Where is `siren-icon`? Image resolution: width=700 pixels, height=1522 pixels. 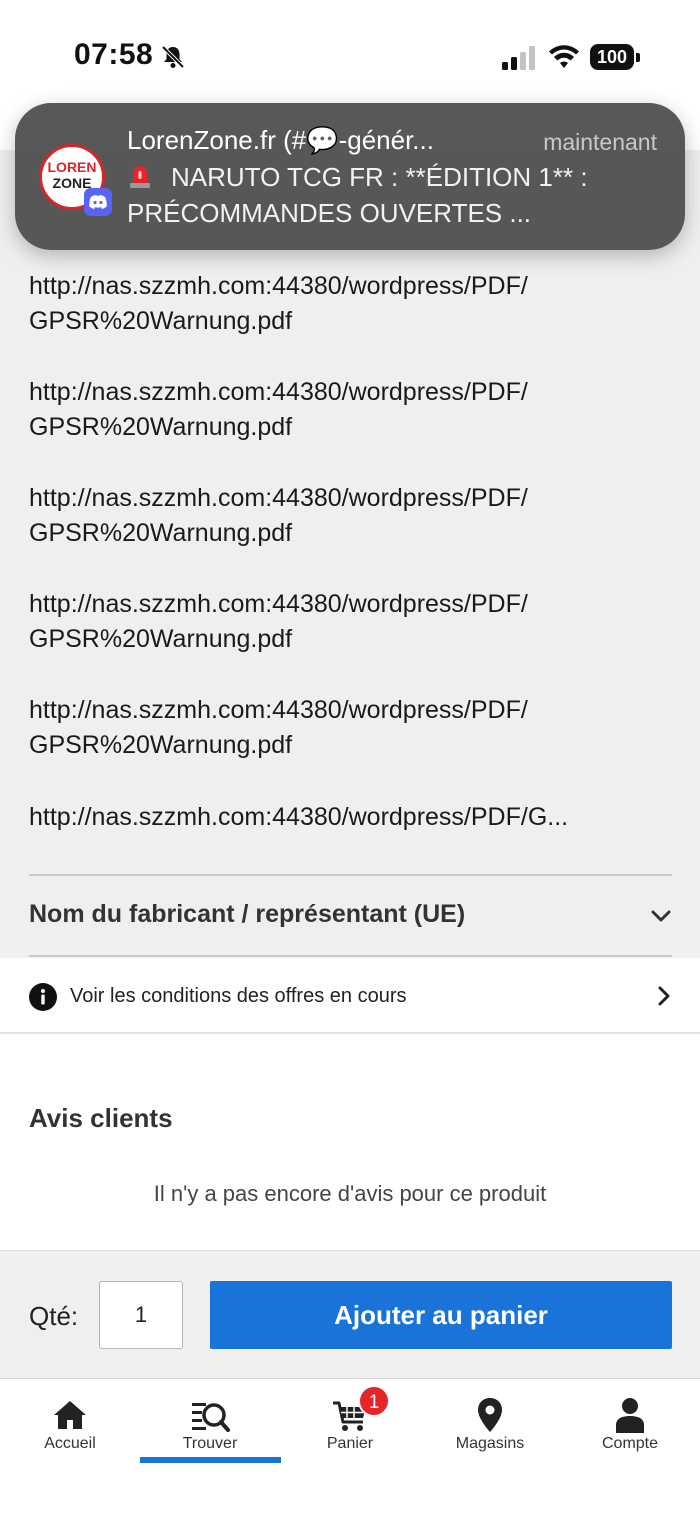 siren-icon is located at coordinates (140, 177).